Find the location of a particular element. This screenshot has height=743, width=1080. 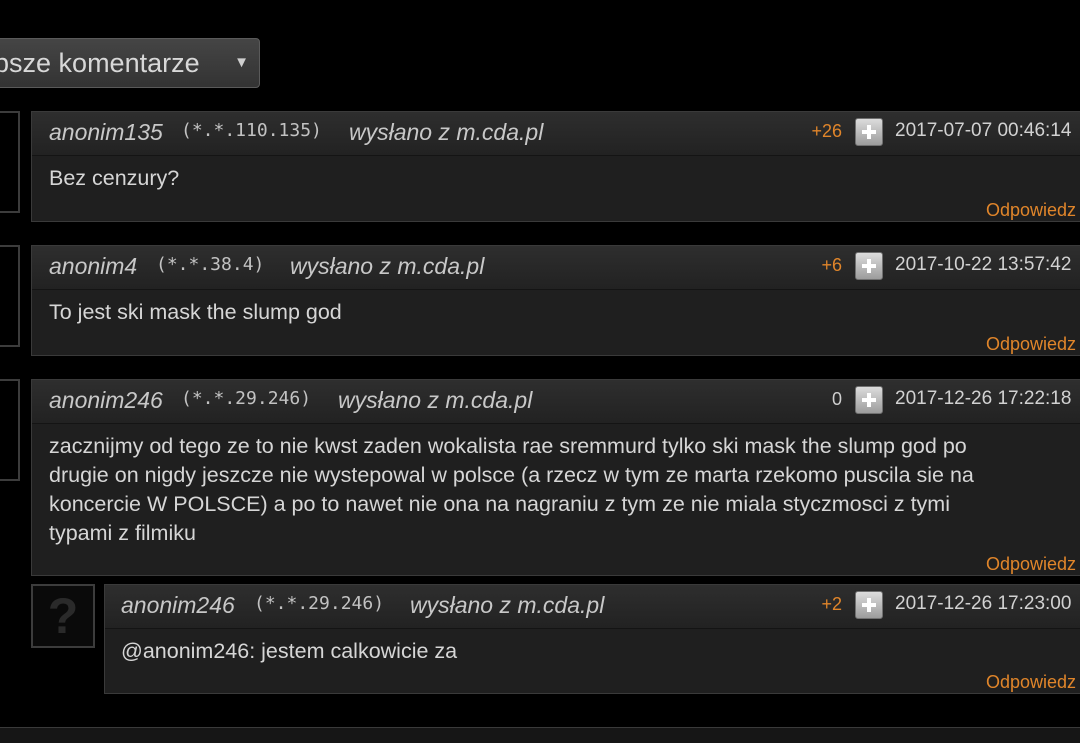

comment-date: 2017-12-26 17:23:00 is located at coordinates (983, 603).